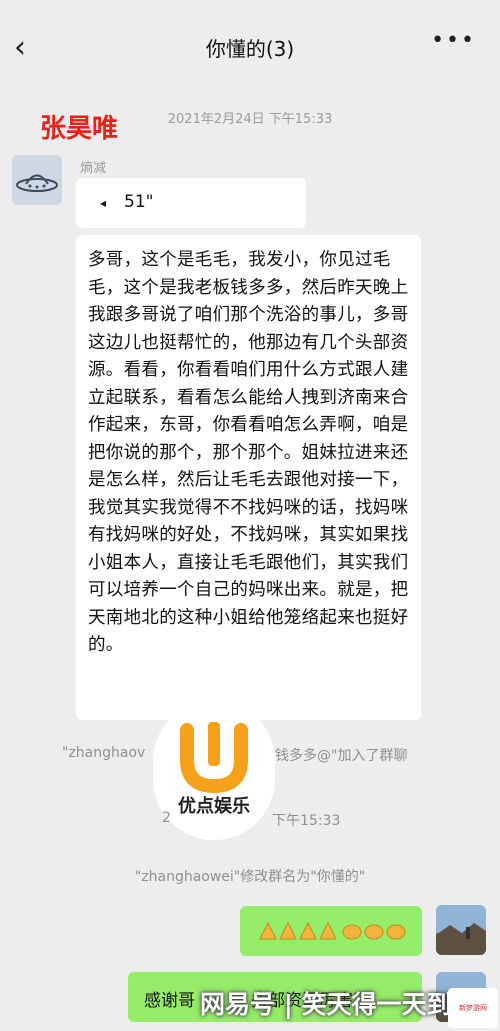 The image size is (500, 1031). I want to click on timestamp-left: 2, so click(166, 818).